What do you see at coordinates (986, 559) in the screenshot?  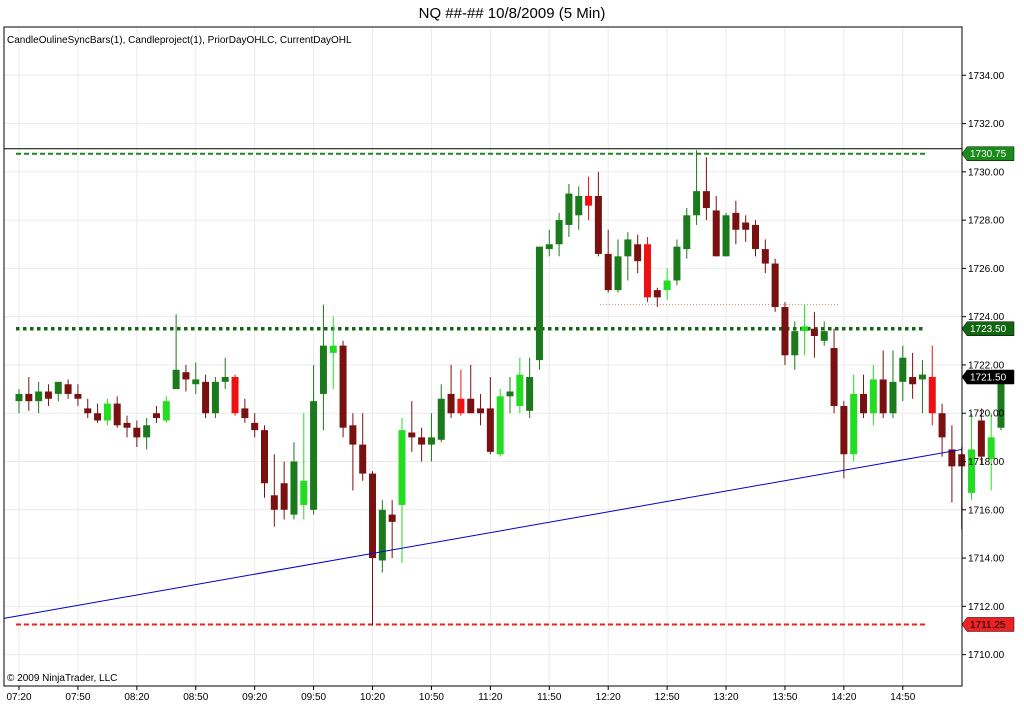 I see `y-tick-label: 1714.00` at bounding box center [986, 559].